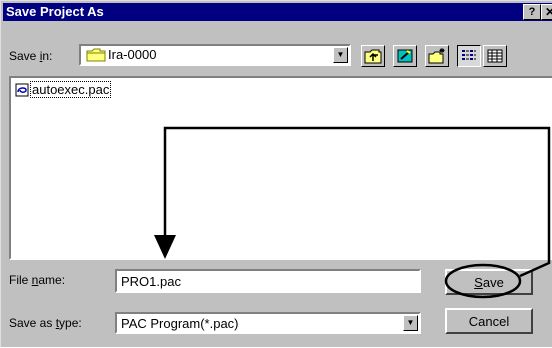 The width and height of the screenshot is (552, 348). I want to click on annotation-arrowhead, so click(165, 247).